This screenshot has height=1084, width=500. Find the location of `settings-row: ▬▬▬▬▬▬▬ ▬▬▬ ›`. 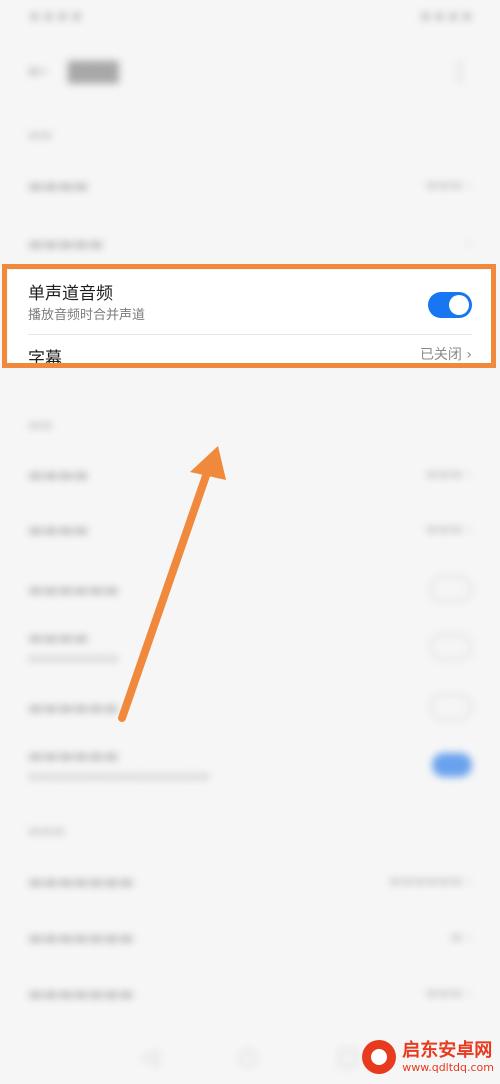

settings-row: ▬▬▬▬▬▬▬ ▬▬▬ › is located at coordinates (250, 993).